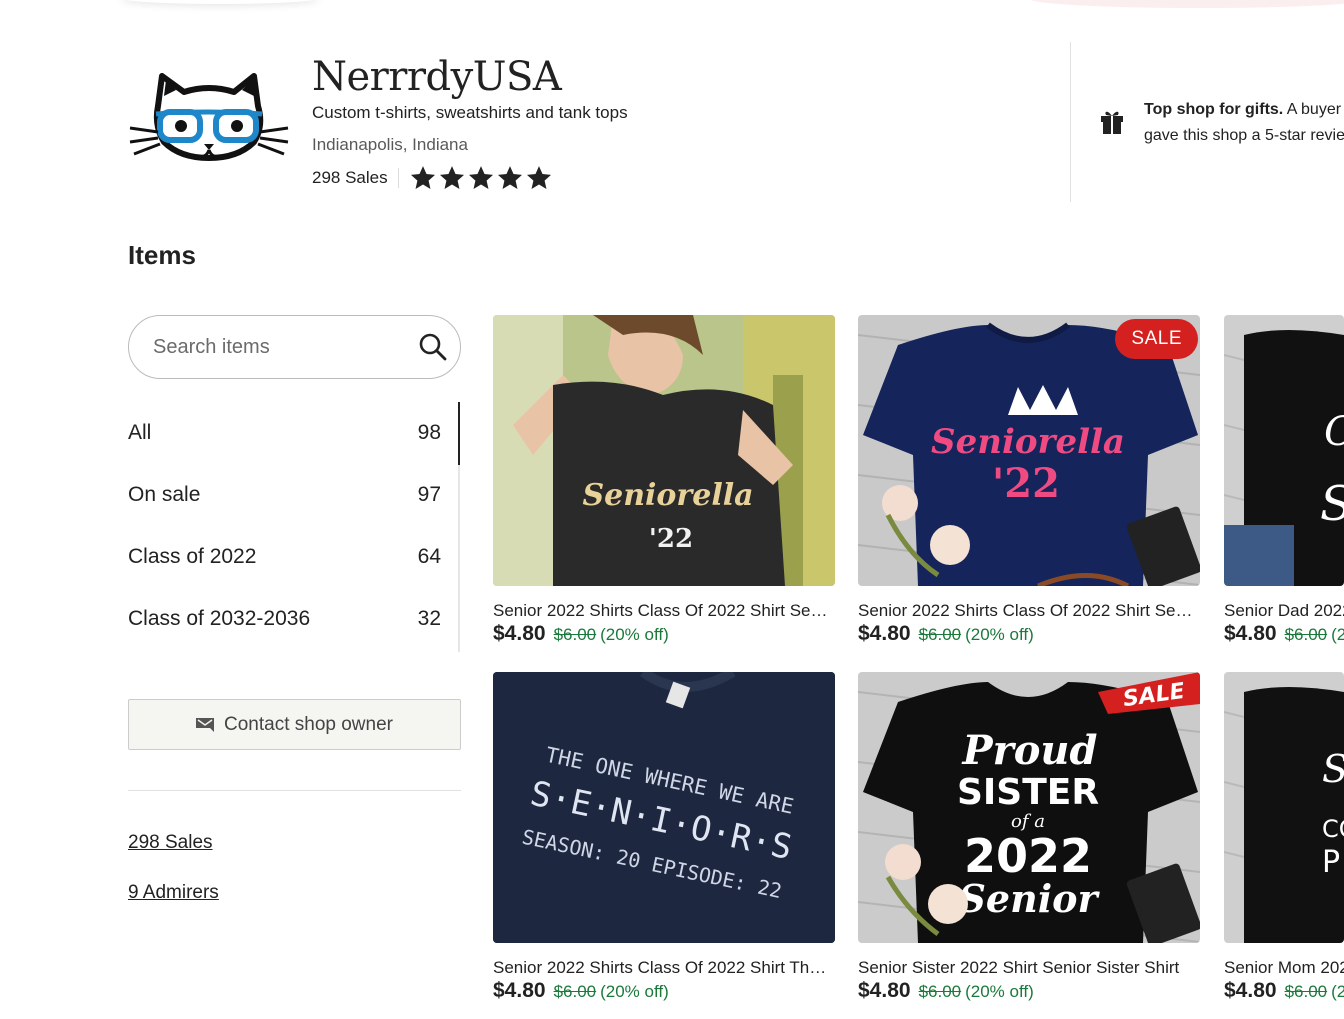 Image resolution: width=1344 pixels, height=1019 pixels. Describe the element at coordinates (1331, 862) in the screenshot. I see `shirt-print-text: P` at that location.